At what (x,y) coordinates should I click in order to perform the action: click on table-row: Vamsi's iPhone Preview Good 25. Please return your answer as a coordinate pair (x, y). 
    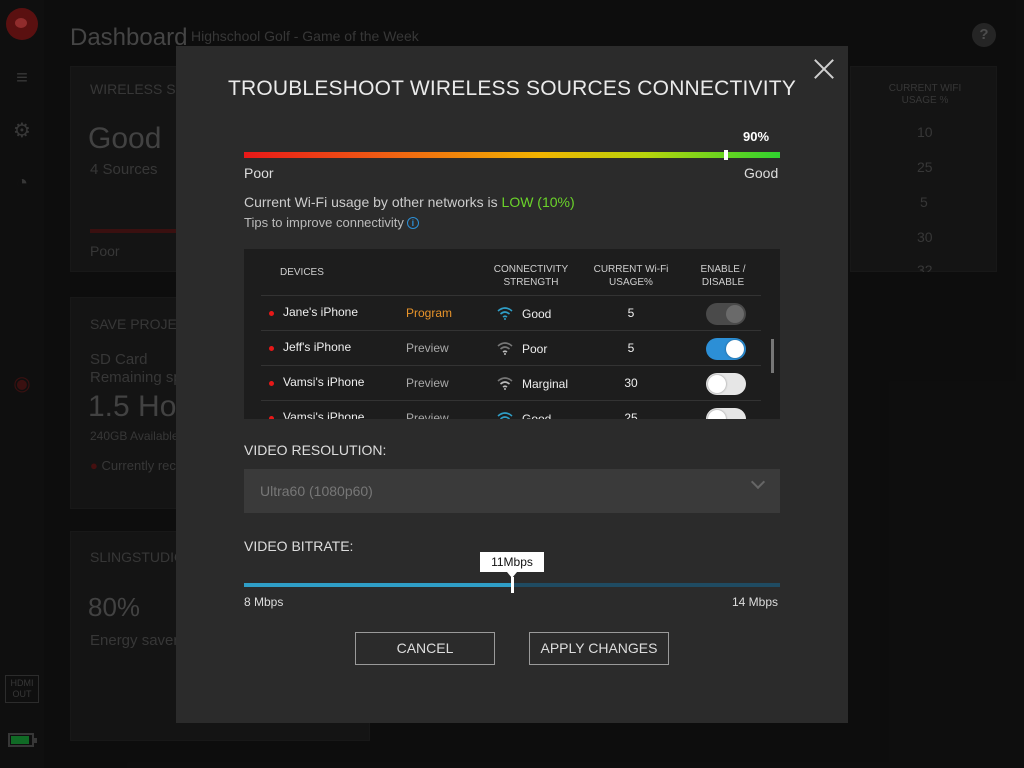
    Looking at the image, I should click on (511, 409).